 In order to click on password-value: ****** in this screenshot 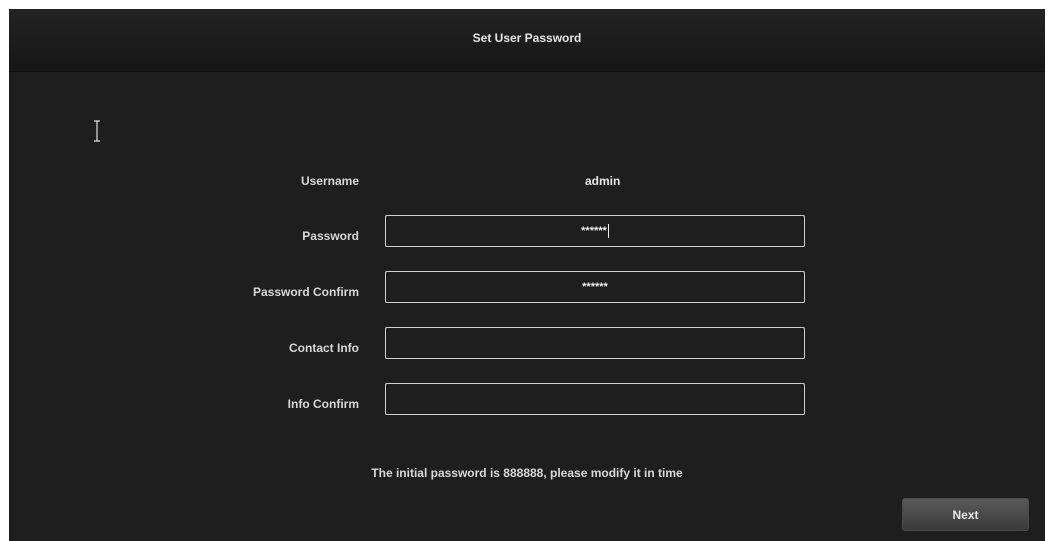, I will do `click(594, 231)`.